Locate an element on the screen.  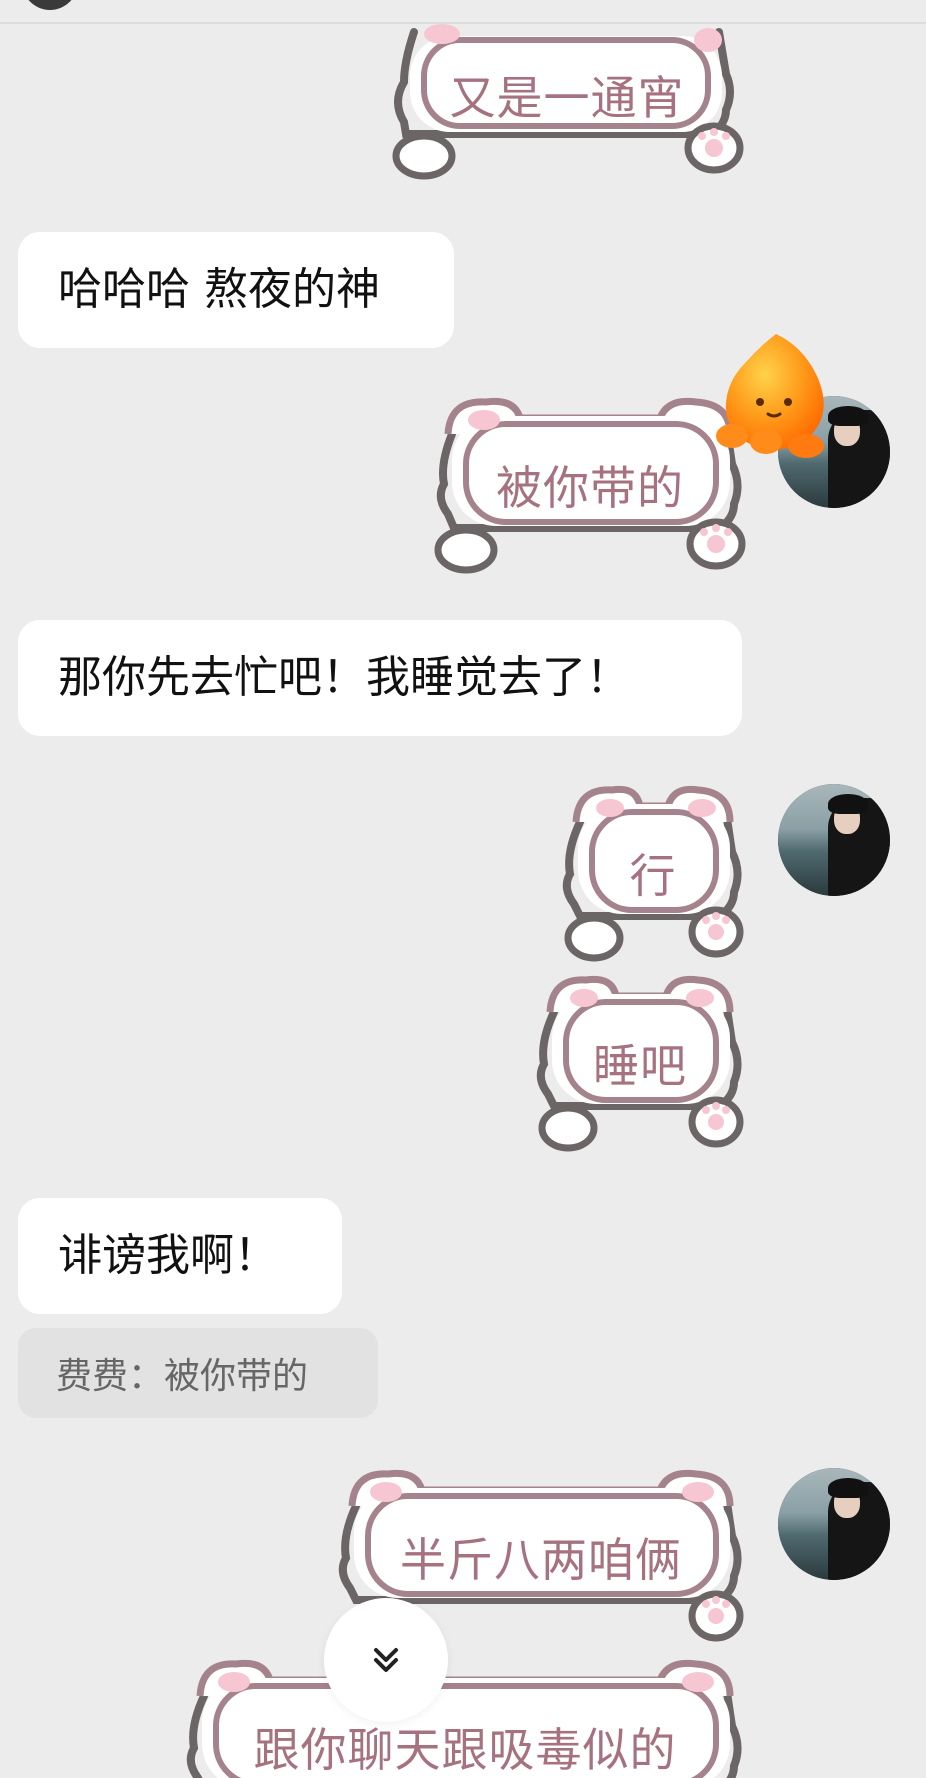
message-cat-bubble-6: 跟你聊天跟吸毒似的 is located at coordinates (465, 1717).